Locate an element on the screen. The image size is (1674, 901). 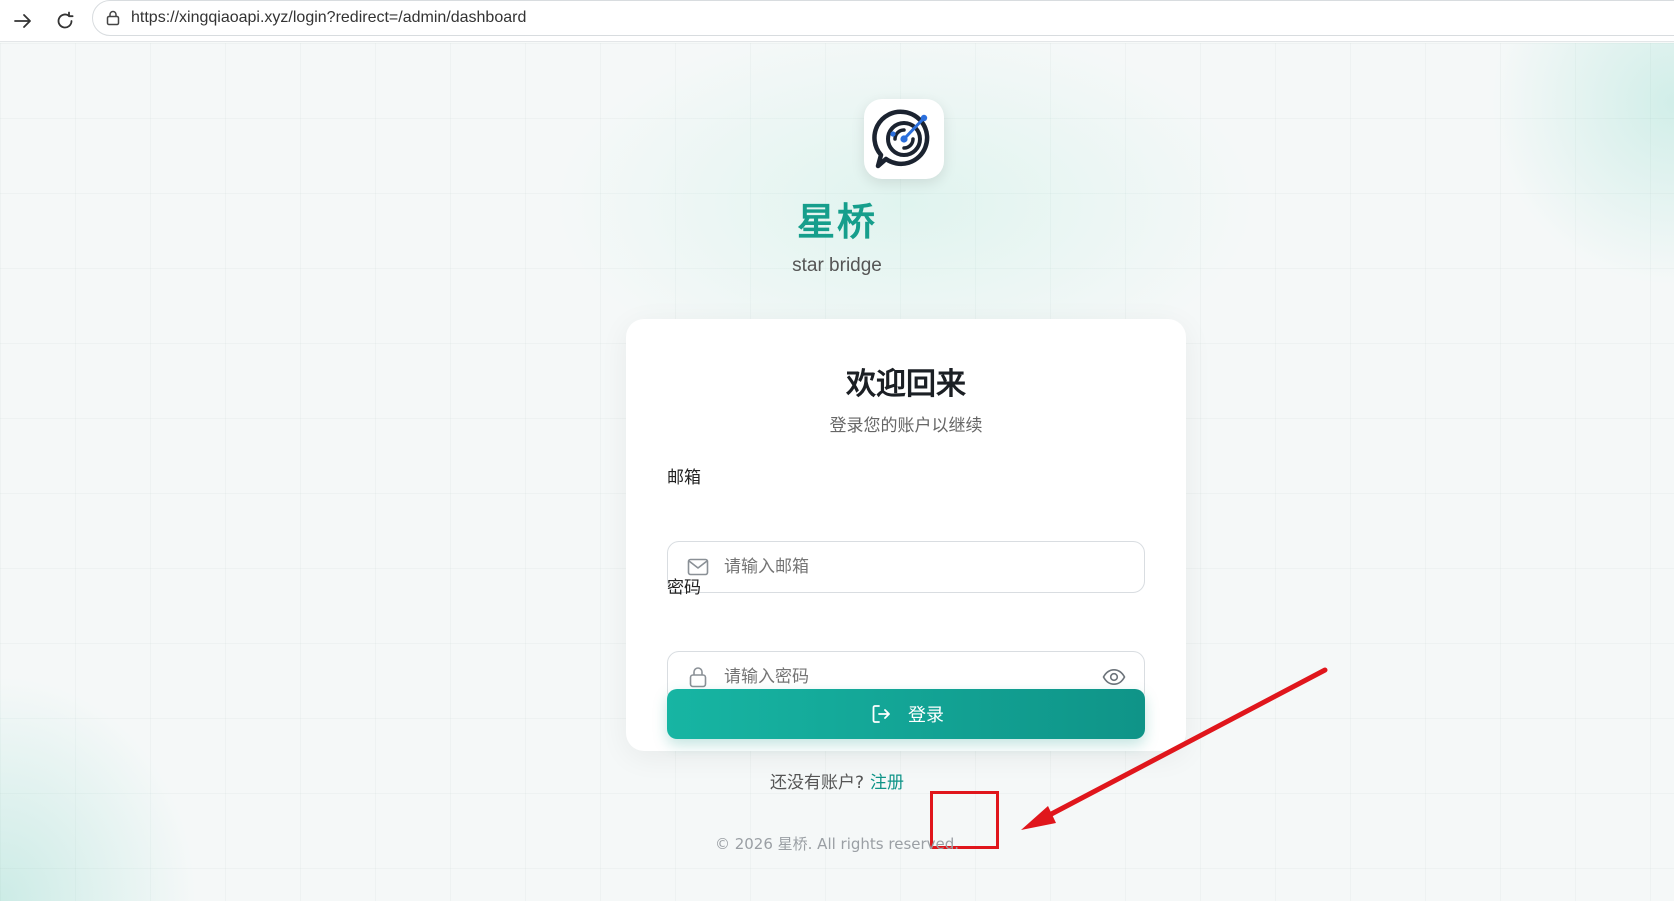
password-label: 密码 is located at coordinates (684, 588).